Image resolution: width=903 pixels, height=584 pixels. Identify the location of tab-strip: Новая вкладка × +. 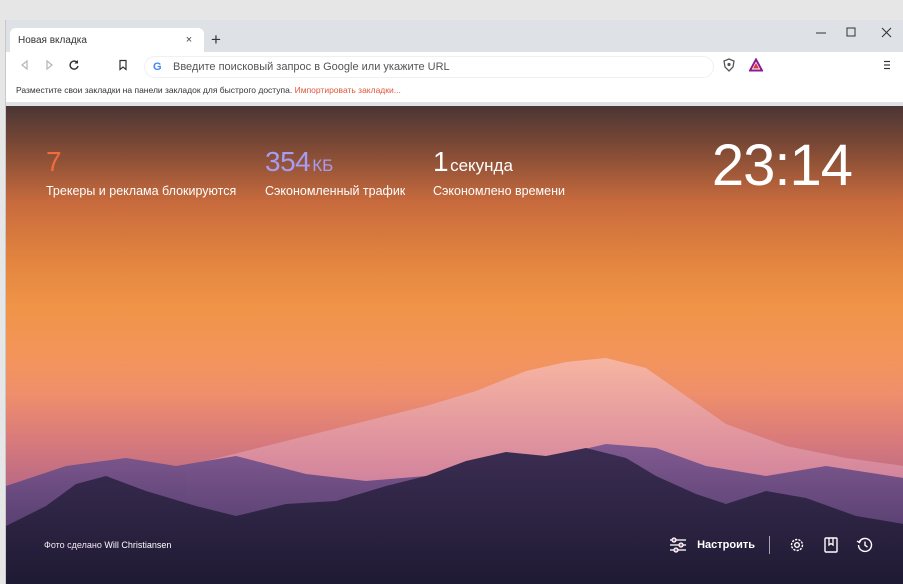
(454, 36).